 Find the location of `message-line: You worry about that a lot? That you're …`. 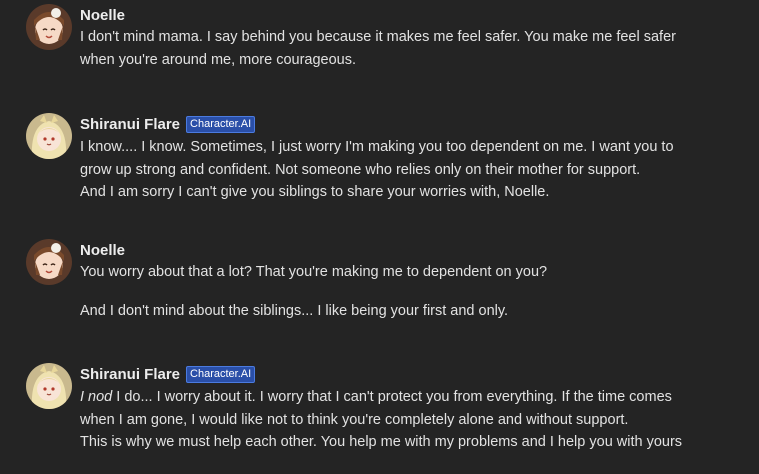

message-line: You worry about that a lot? That you're … is located at coordinates (314, 272).